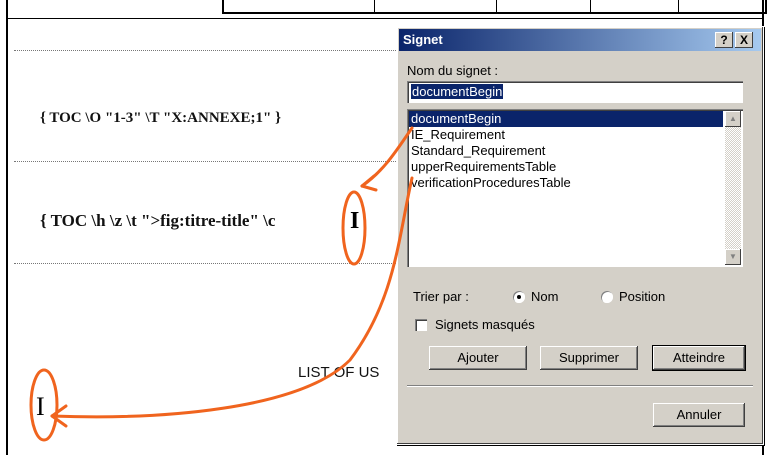 This screenshot has height=455, width=768. What do you see at coordinates (485, 324) in the screenshot?
I see `hidden-bookmarks-label: Signets masqués` at bounding box center [485, 324].